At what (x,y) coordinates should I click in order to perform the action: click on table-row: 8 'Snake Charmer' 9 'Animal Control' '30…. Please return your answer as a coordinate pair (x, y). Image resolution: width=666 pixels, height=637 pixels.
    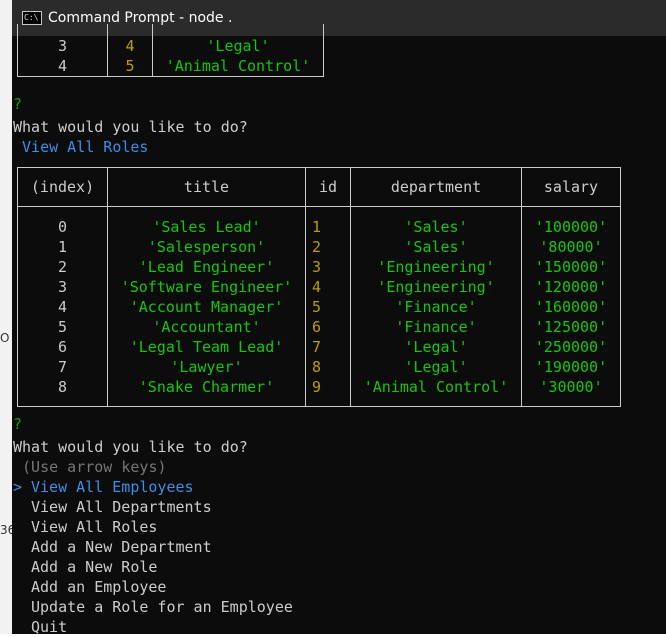
    Looking at the image, I should click on (319, 392).